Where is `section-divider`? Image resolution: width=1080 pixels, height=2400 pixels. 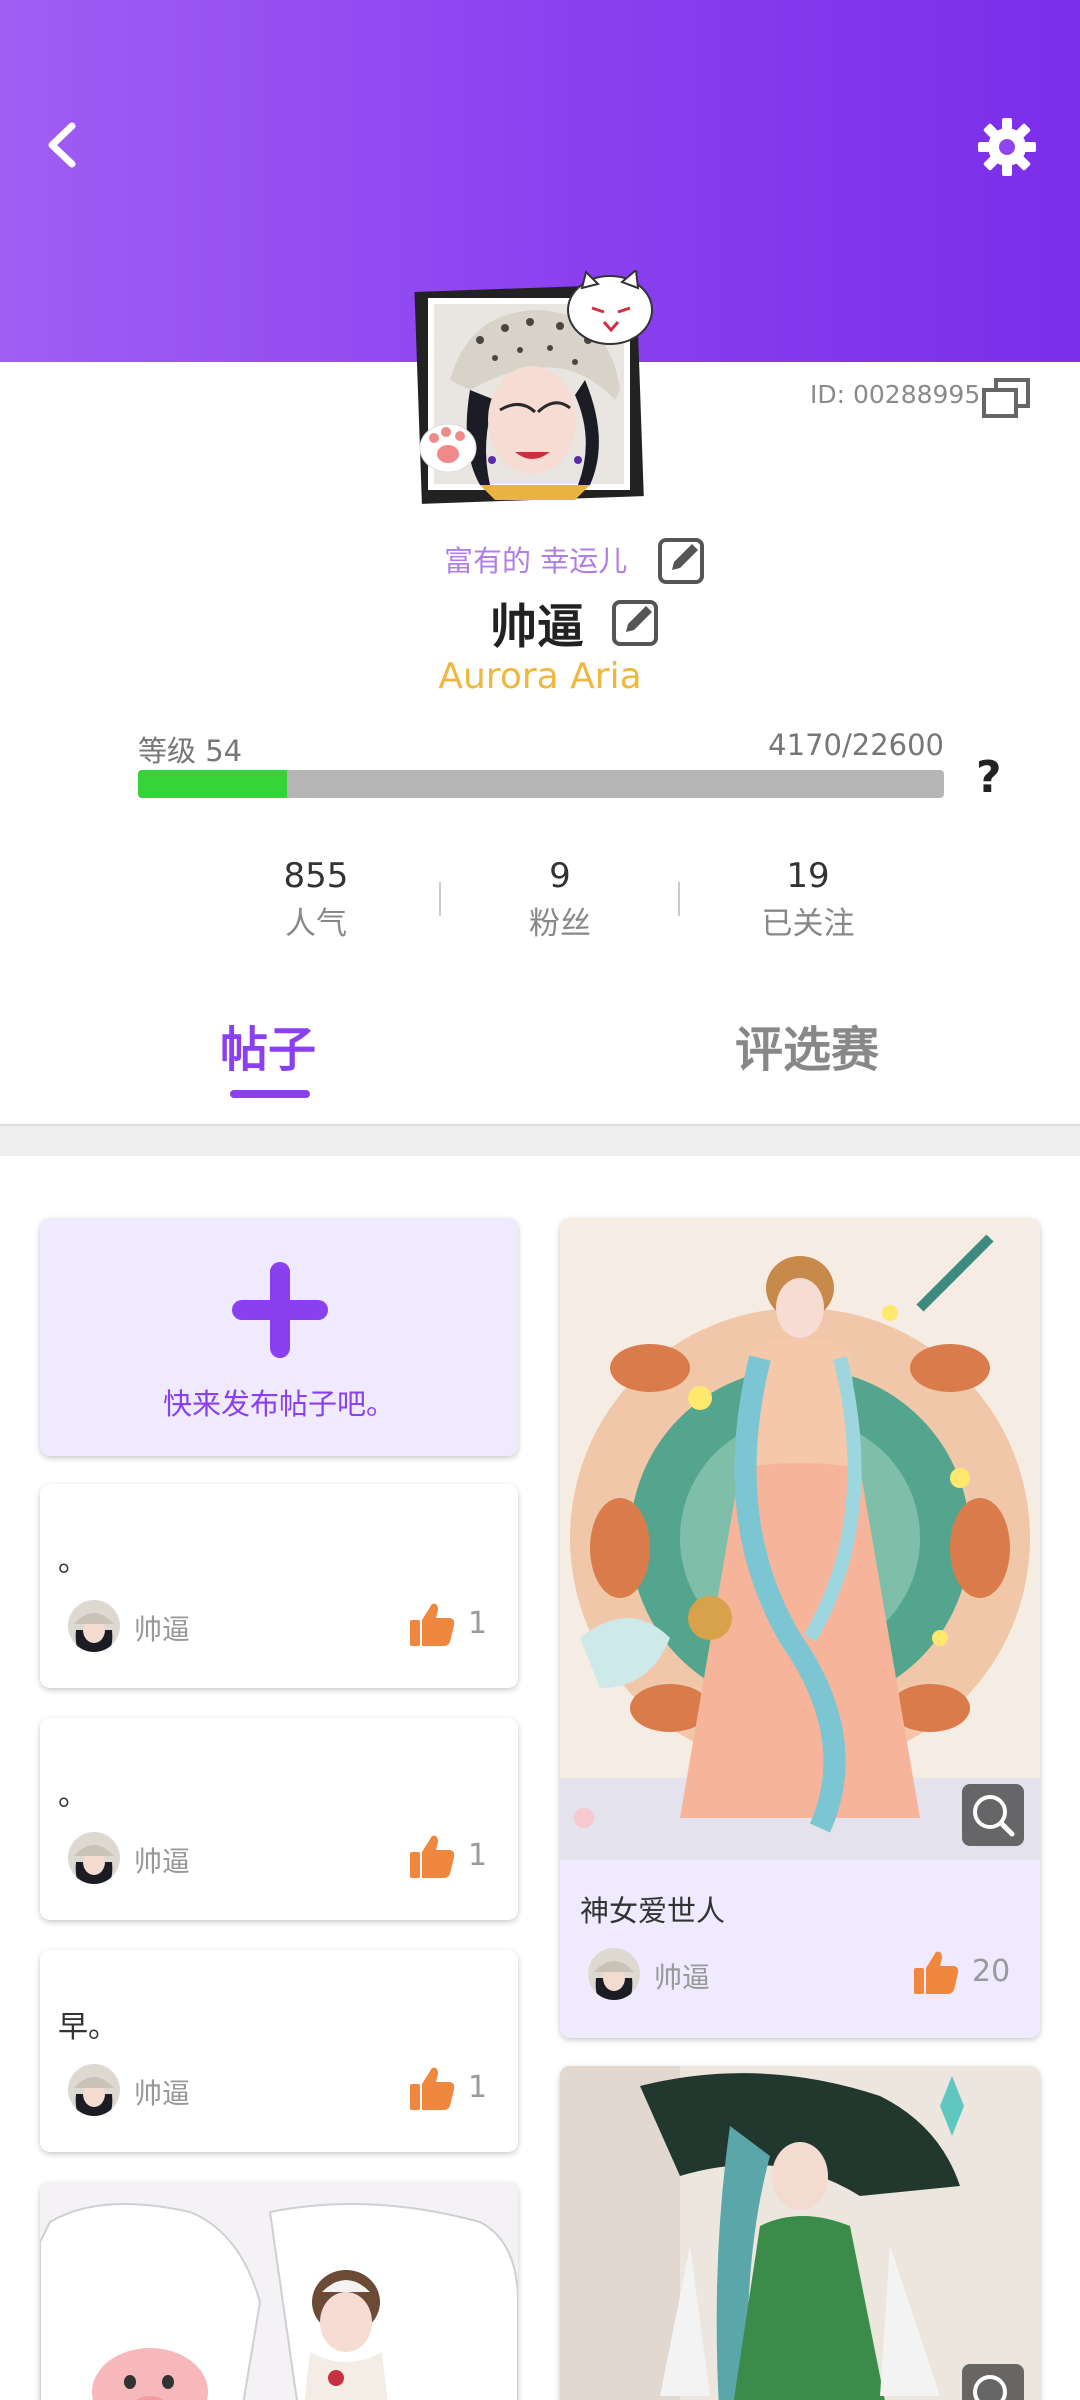 section-divider is located at coordinates (540, 1140).